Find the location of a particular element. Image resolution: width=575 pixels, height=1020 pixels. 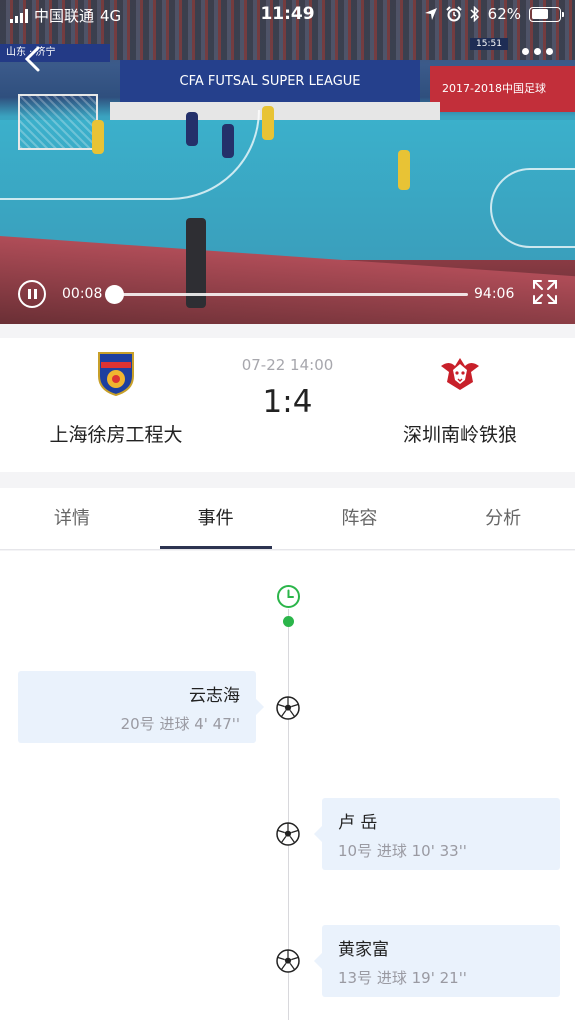

progress-bar is located at coordinates (291, 294).